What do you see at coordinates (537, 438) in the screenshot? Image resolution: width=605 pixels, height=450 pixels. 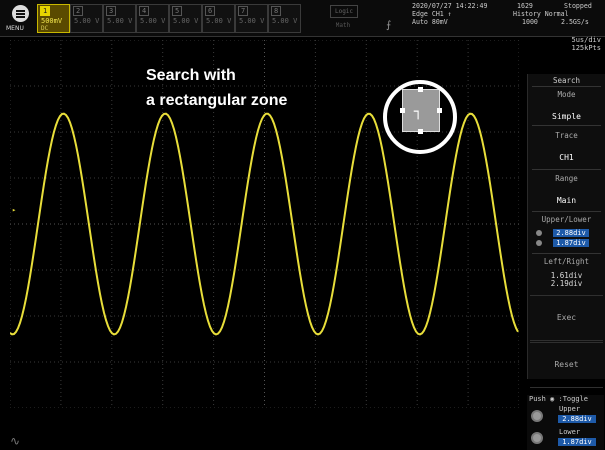 I see `lower-knob-icon` at bounding box center [537, 438].